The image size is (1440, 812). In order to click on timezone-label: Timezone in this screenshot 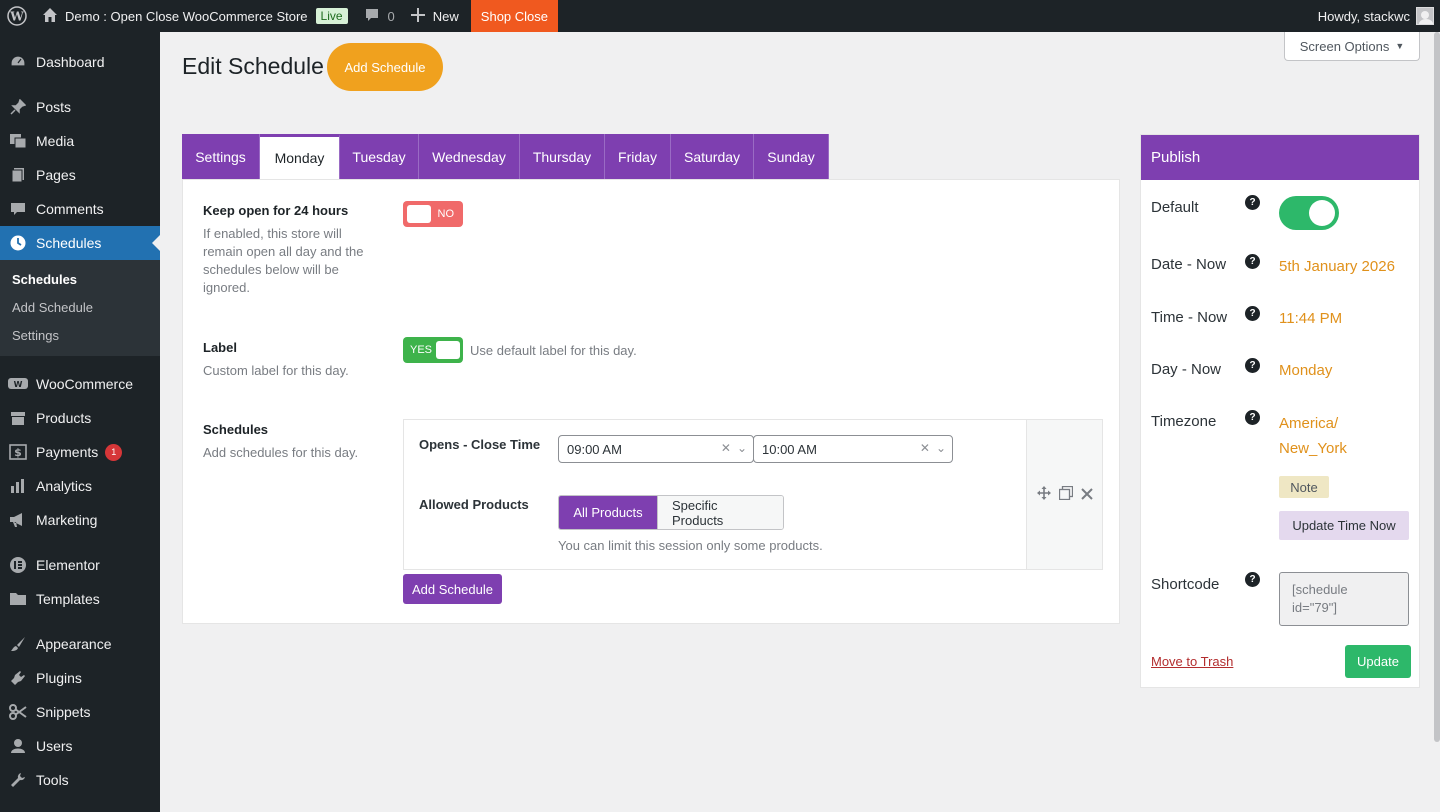, I will do `click(1184, 421)`.